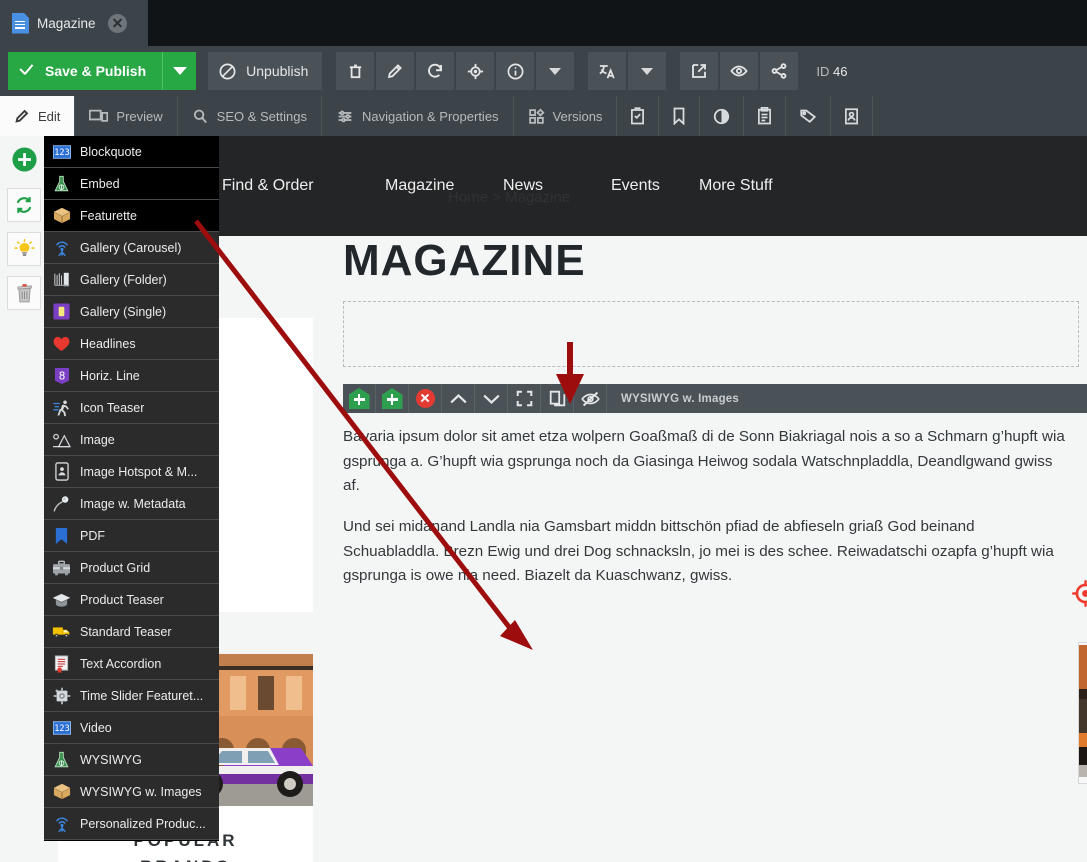 This screenshot has width=1087, height=862. Describe the element at coordinates (131, 408) in the screenshot. I see `component-item-icon-teaser: Icon Teaser` at that location.